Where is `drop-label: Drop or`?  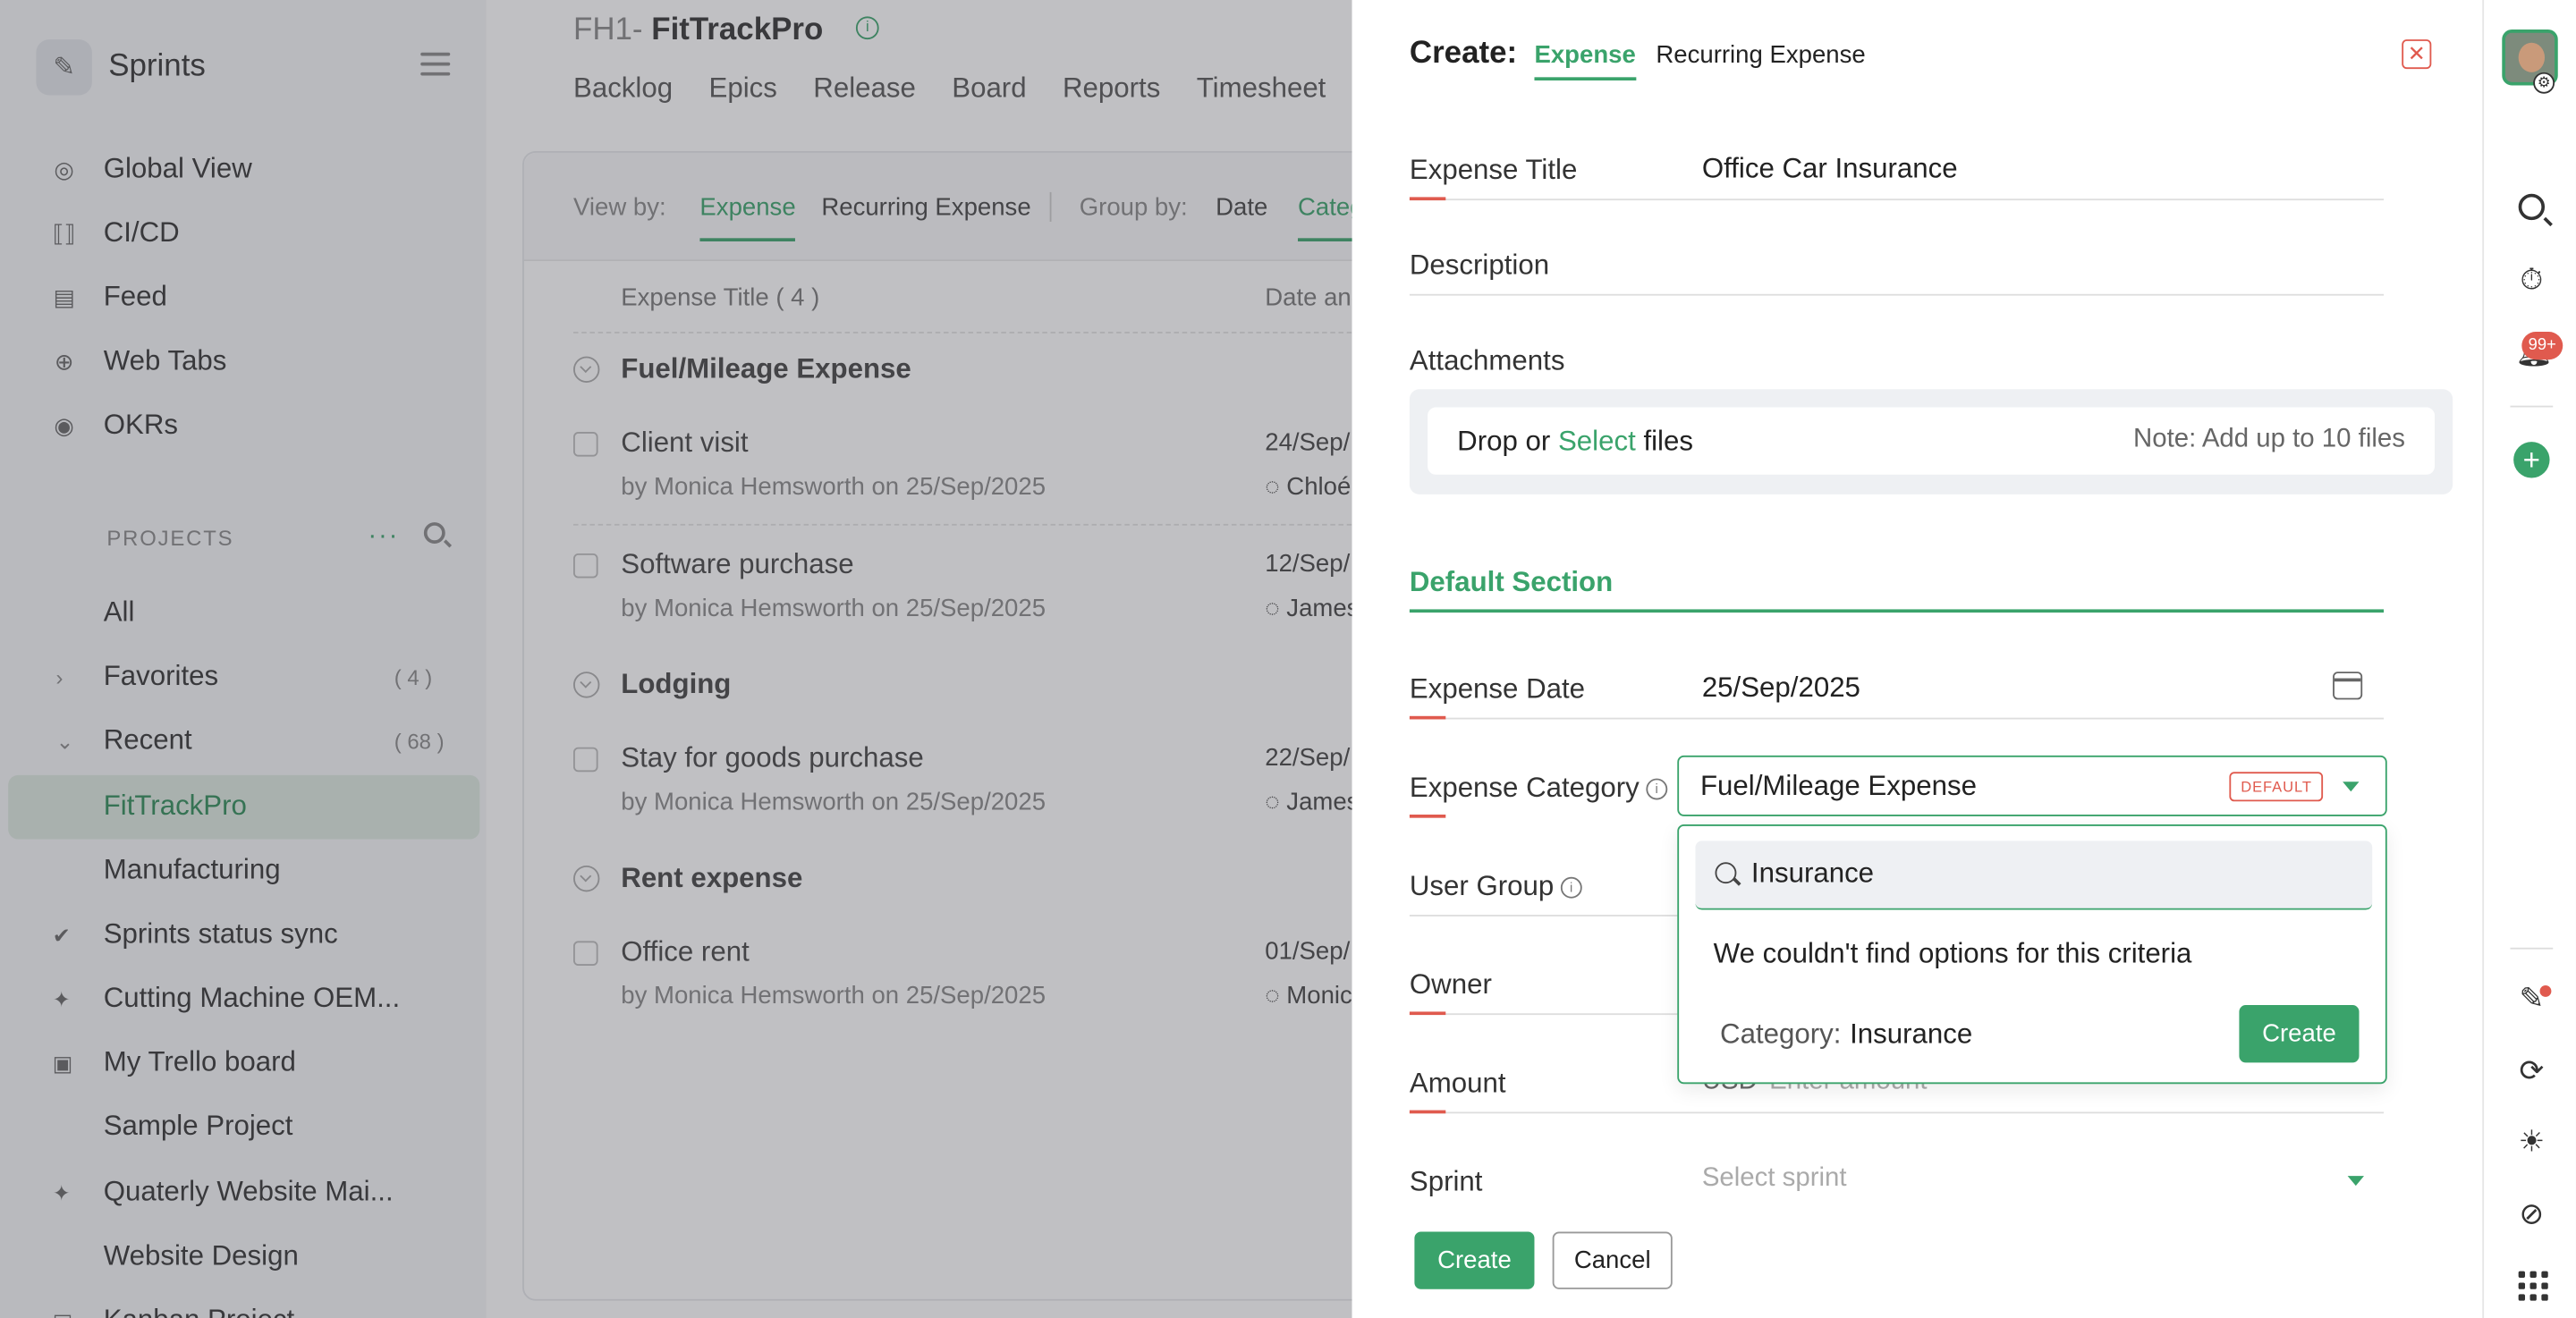 drop-label: Drop or is located at coordinates (1504, 441).